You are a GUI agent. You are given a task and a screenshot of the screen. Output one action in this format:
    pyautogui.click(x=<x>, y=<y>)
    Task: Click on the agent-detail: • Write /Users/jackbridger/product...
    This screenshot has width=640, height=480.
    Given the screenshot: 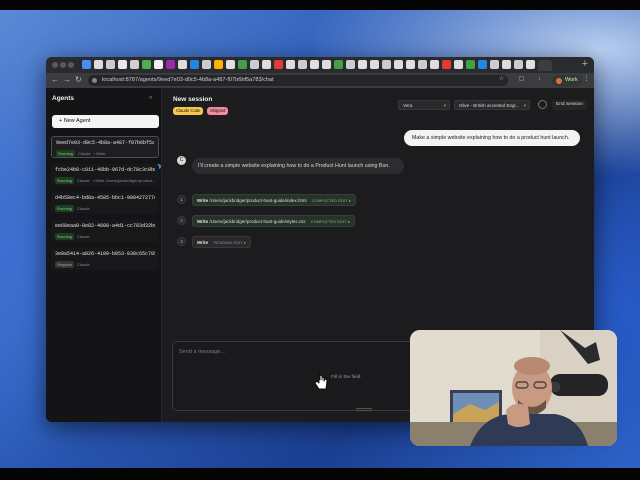 What is the action you would take?
    pyautogui.click(x=124, y=180)
    